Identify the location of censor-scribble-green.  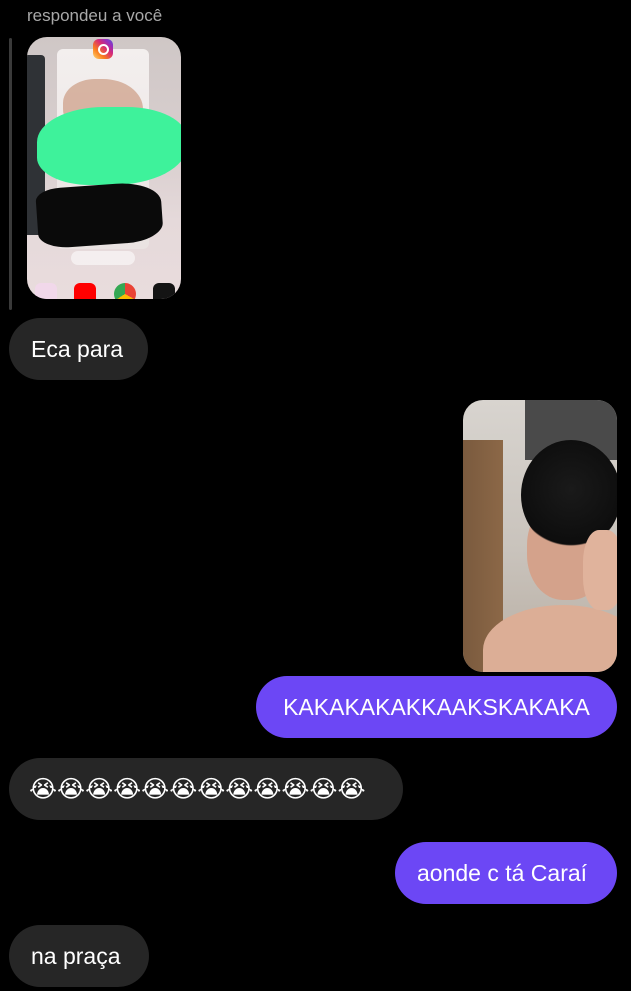
(109, 146).